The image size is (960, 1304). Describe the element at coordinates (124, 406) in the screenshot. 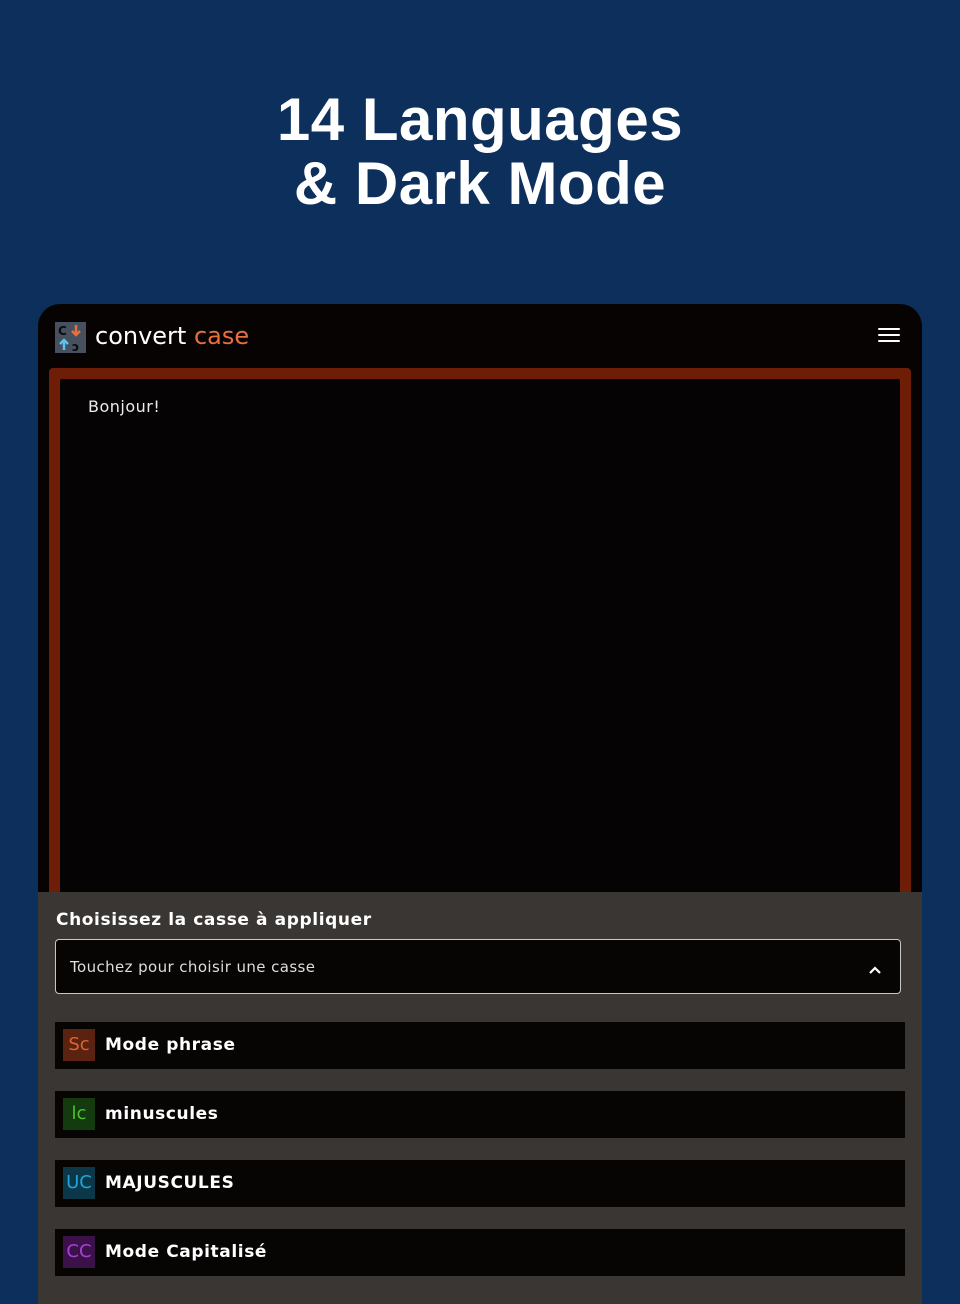

I see `editor-text: Bonjour!` at that location.